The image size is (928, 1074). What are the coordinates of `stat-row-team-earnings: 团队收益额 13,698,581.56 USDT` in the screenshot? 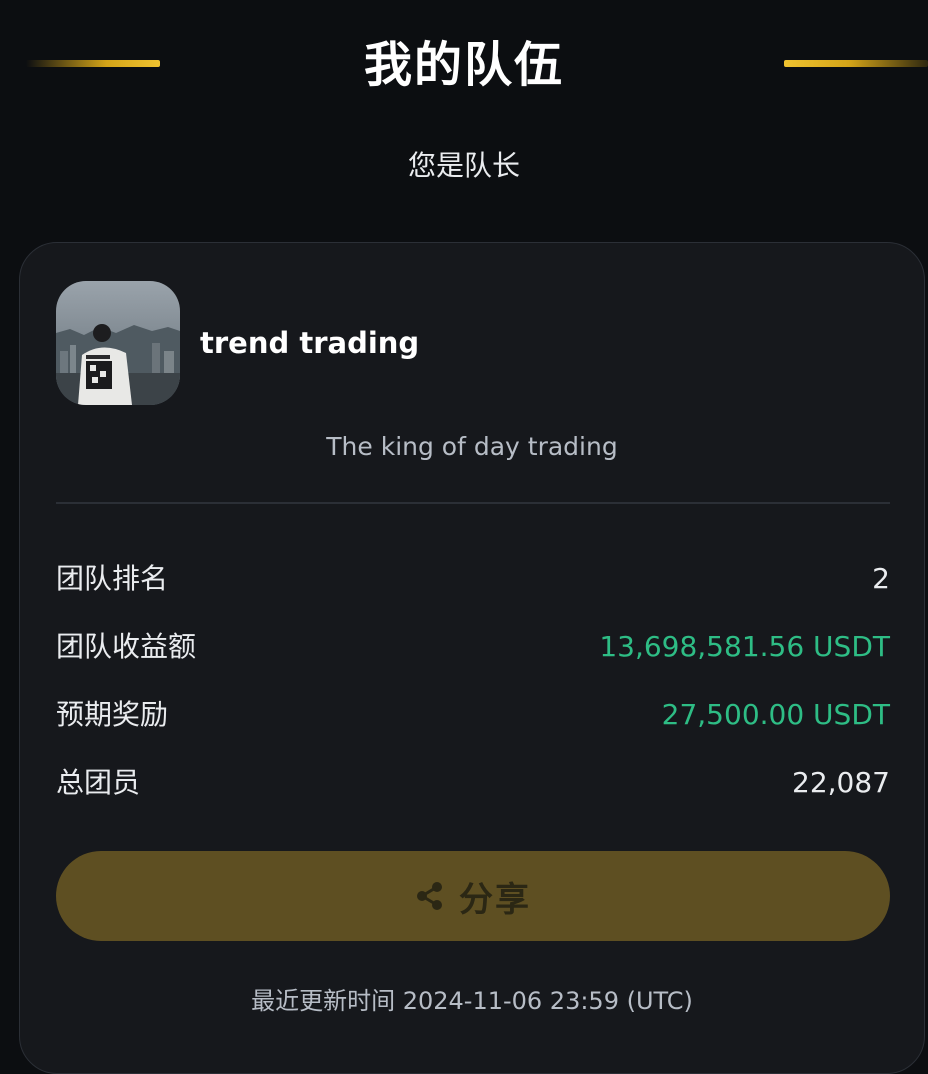 It's located at (473, 647).